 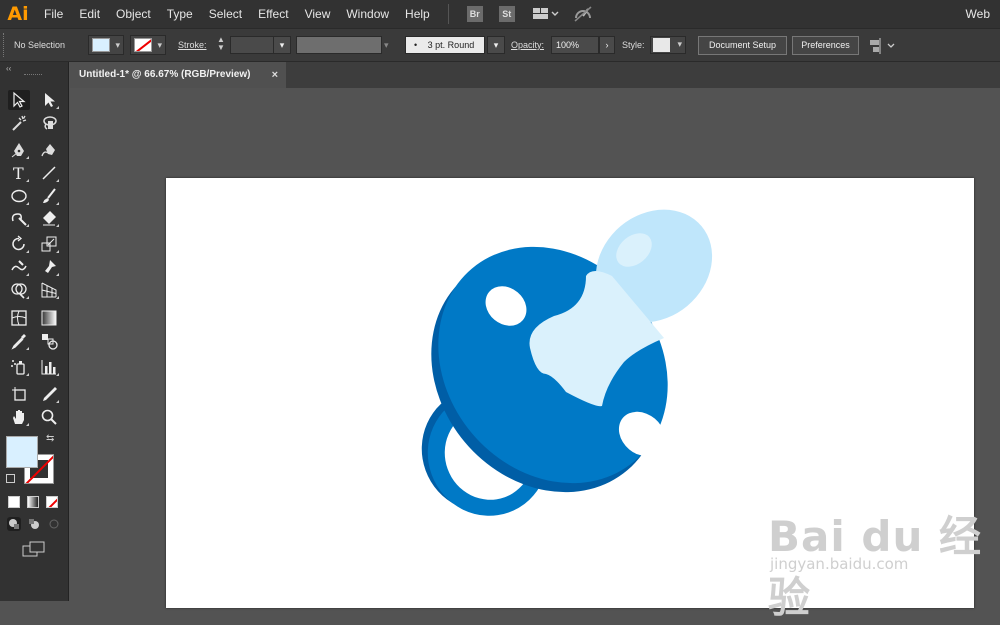 I want to click on variable-width-profile, so click(x=339, y=45).